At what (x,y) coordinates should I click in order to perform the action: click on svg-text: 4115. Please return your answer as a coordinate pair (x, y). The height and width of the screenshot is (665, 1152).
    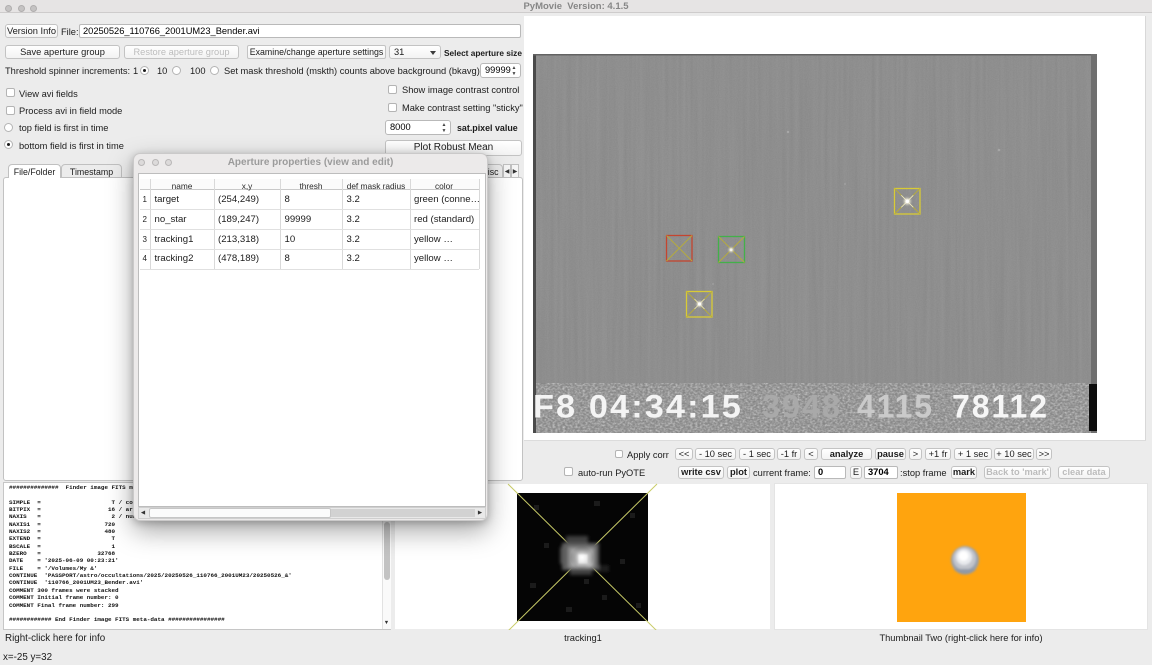
    Looking at the image, I should click on (895, 407).